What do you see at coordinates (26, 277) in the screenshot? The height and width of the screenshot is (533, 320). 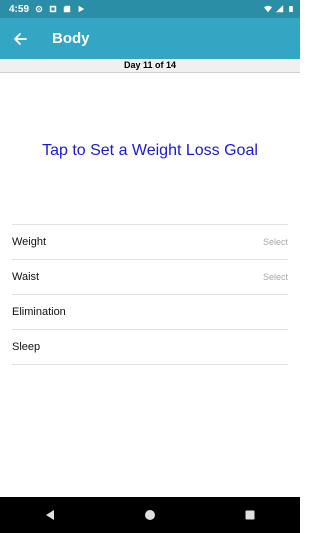 I see `waist-label: Waist` at bounding box center [26, 277].